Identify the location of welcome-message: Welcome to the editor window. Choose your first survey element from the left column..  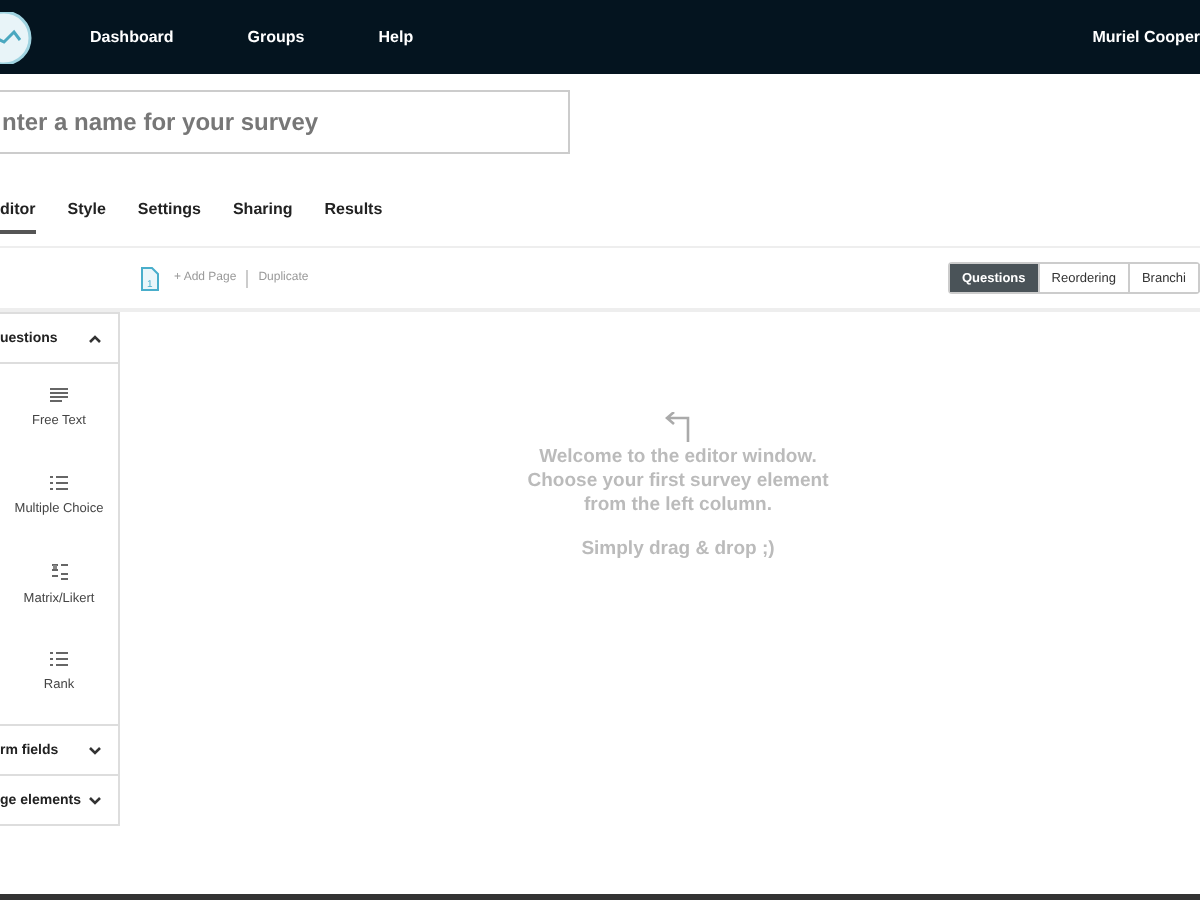
(678, 482).